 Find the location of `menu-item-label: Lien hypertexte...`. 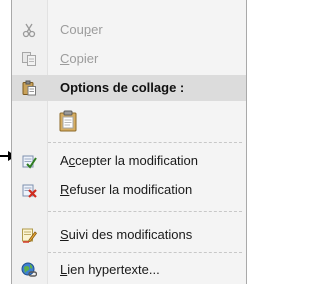

menu-item-label: Lien hypertexte... is located at coordinates (110, 269).